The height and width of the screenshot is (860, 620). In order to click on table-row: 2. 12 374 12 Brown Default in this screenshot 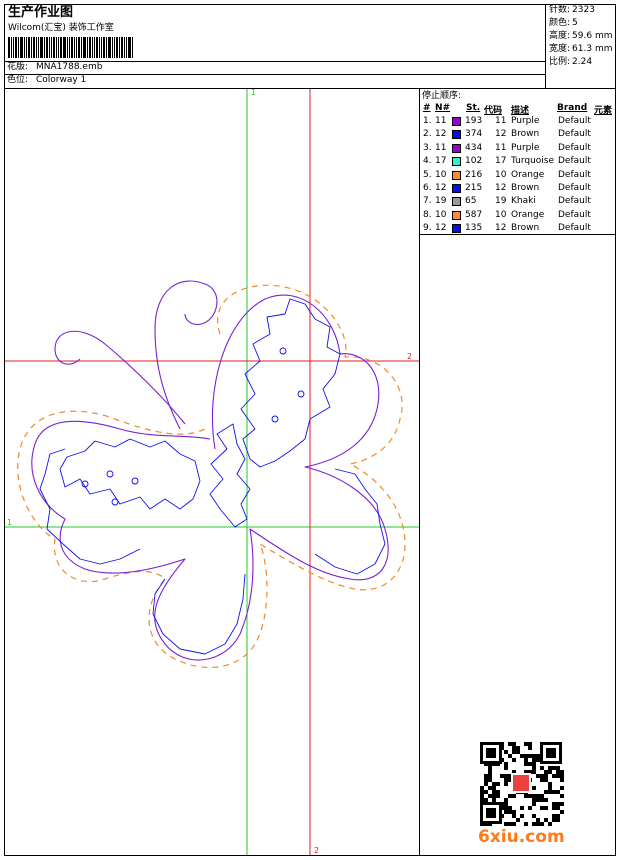, I will do `click(519, 134)`.